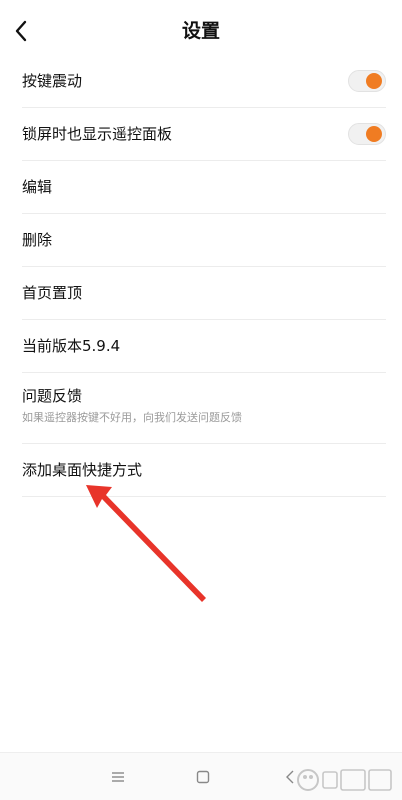 Image resolution: width=402 pixels, height=800 pixels. What do you see at coordinates (204, 134) in the screenshot?
I see `setting-row-lockscreen-panel: 锁屏时也显示遥控面板` at bounding box center [204, 134].